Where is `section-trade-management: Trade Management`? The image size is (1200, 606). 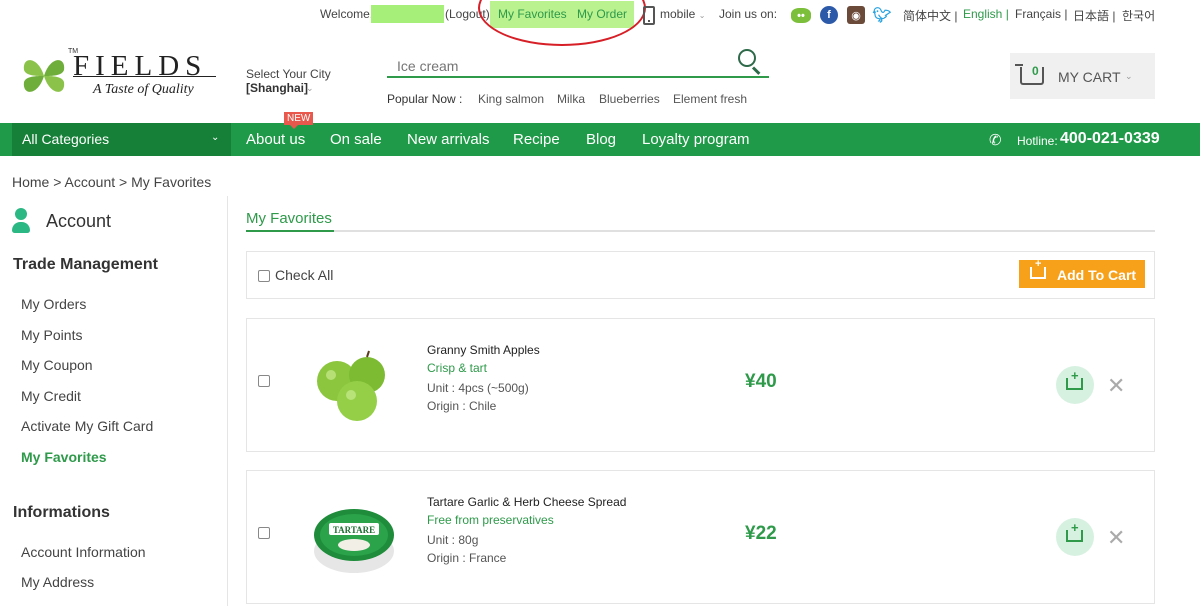 section-trade-management: Trade Management is located at coordinates (85, 264).